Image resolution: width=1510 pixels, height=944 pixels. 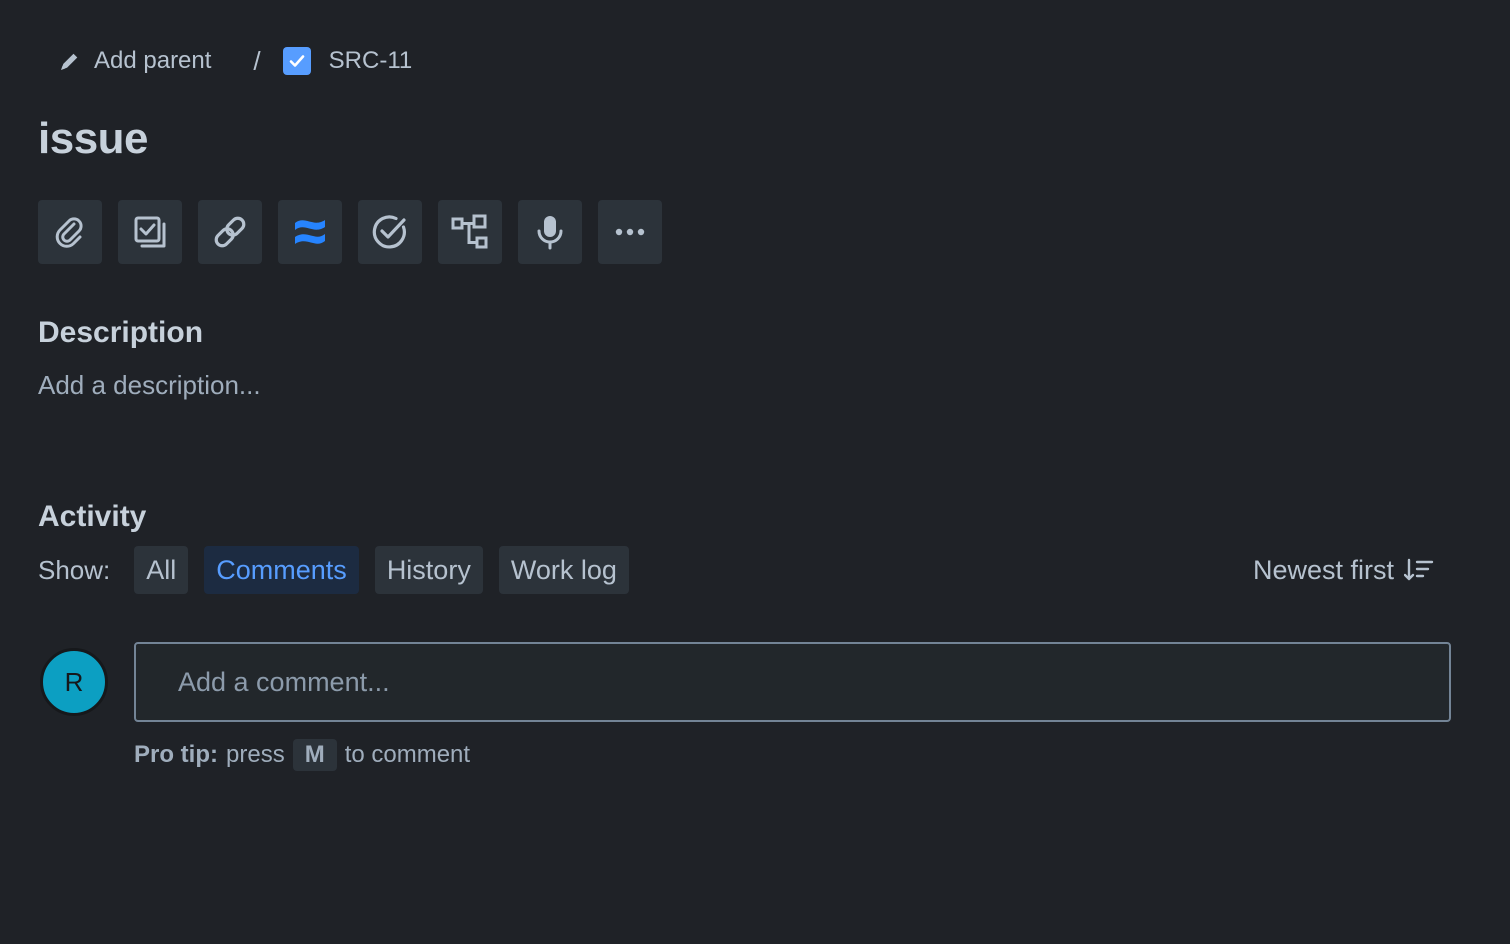 I want to click on activity-filter-bar: Show: All Comments History Work log, so click(x=341, y=570).